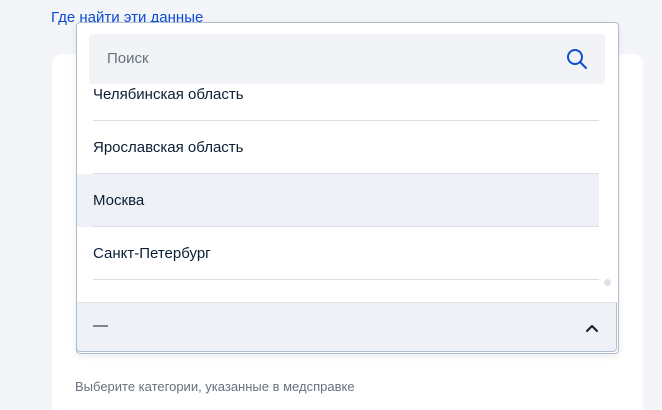 The image size is (662, 410). Describe the element at coordinates (338, 200) in the screenshot. I see `list-item: Москва` at that location.